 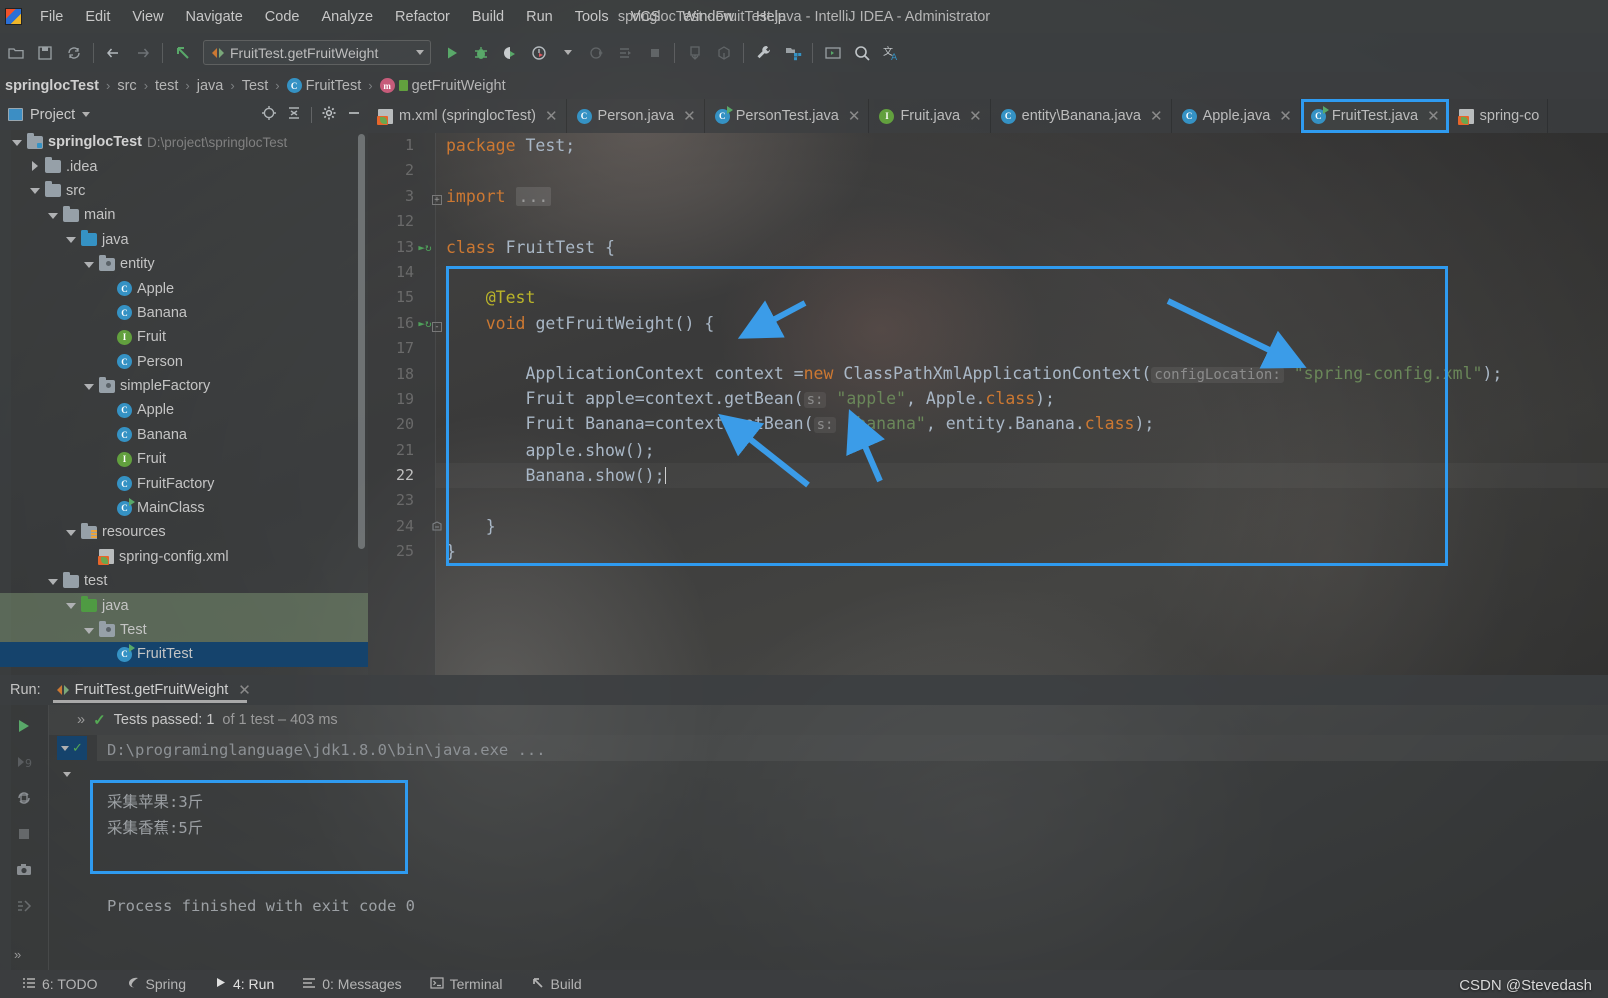 What do you see at coordinates (509, 52) in the screenshot?
I see `run-coverage-icon` at bounding box center [509, 52].